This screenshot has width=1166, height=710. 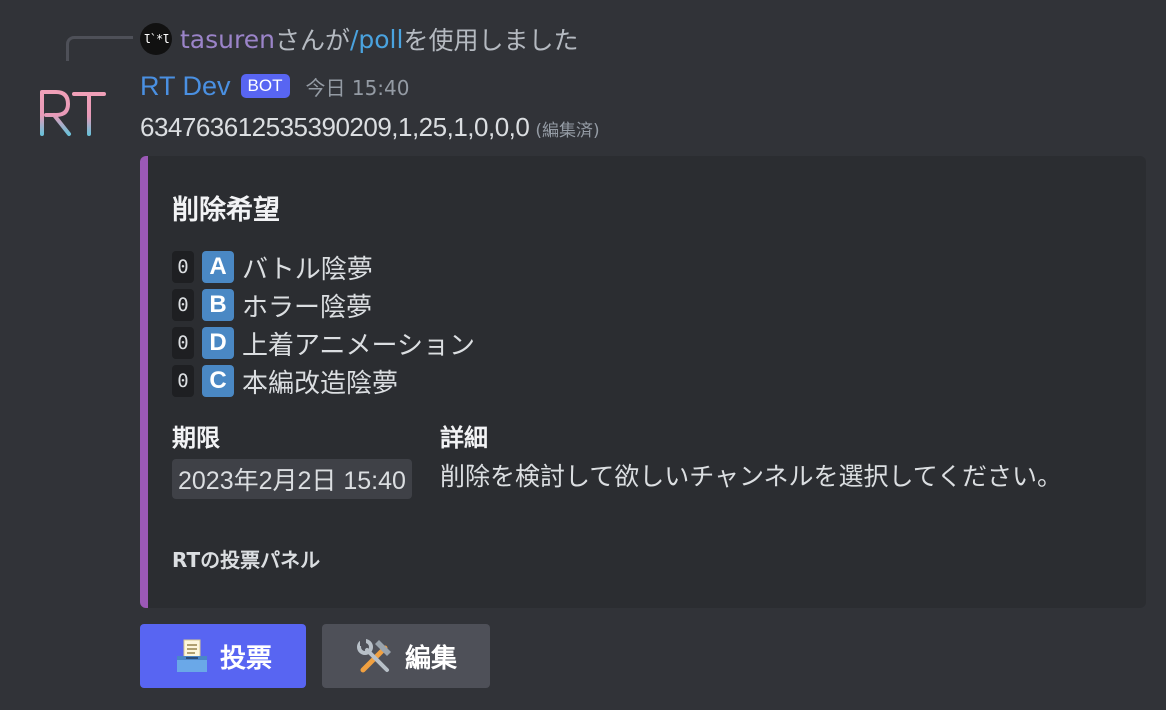 What do you see at coordinates (156, 39) in the screenshot?
I see `reply-avatar: Ɩ`*Ɩ` at bounding box center [156, 39].